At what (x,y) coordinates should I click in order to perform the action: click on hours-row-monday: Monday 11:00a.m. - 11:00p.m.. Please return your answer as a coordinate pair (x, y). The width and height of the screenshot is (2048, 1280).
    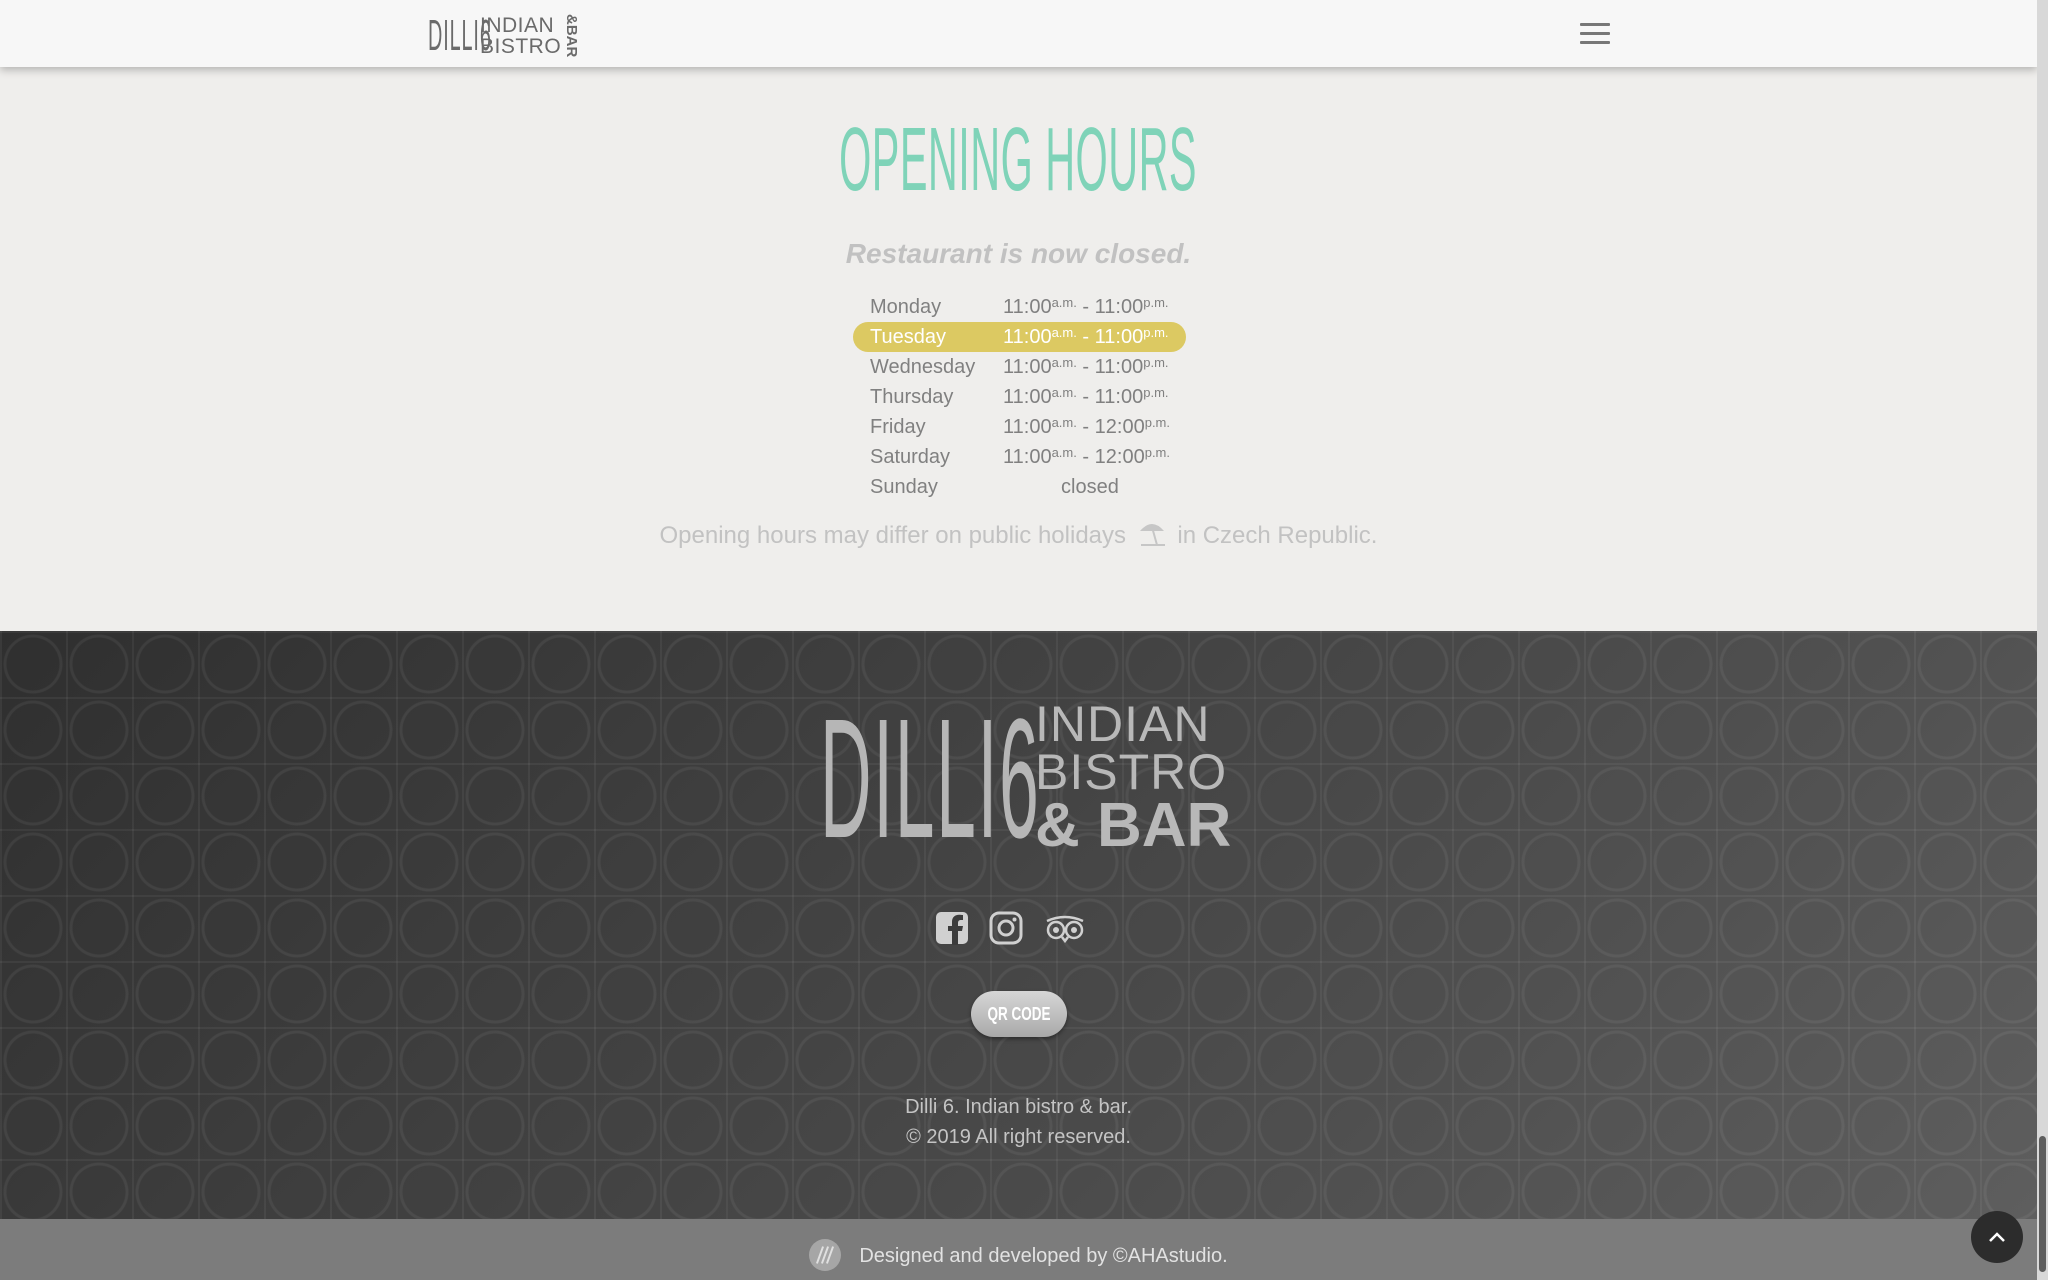
    Looking at the image, I should click on (1019, 307).